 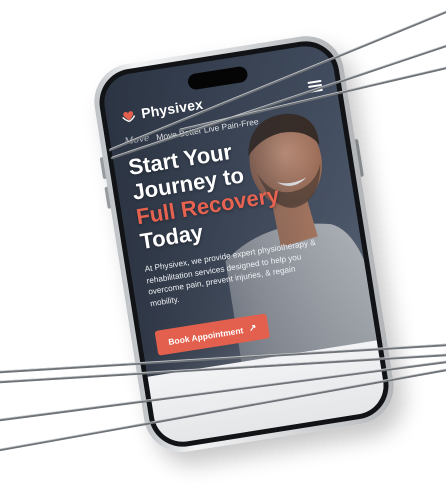 What do you see at coordinates (205, 335) in the screenshot?
I see `book-appointment-label: Book Appointment` at bounding box center [205, 335].